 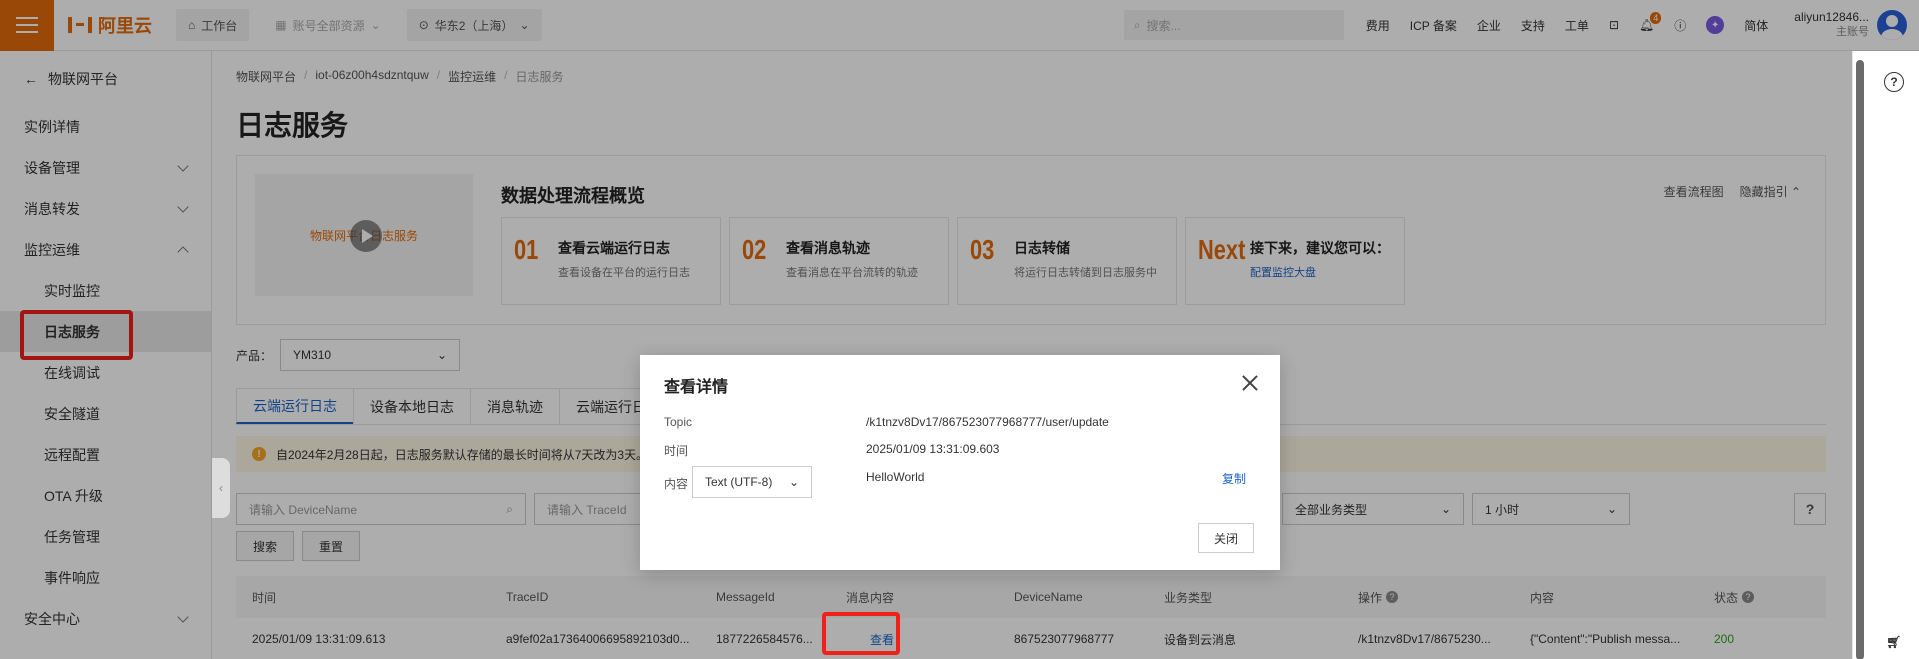 I want to click on sidebar-collapse-handle: ‹, so click(x=221, y=488).